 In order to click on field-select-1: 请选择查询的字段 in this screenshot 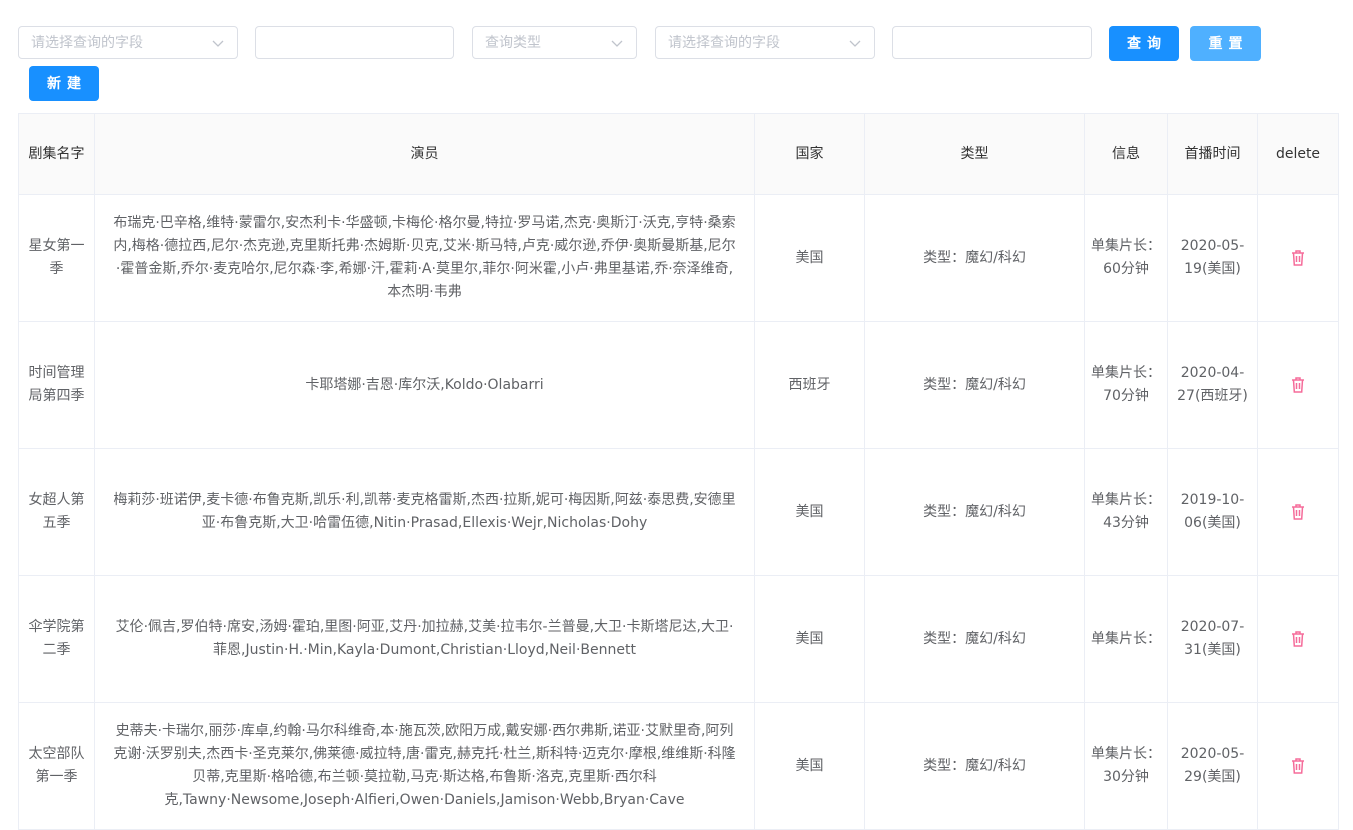, I will do `click(128, 42)`.